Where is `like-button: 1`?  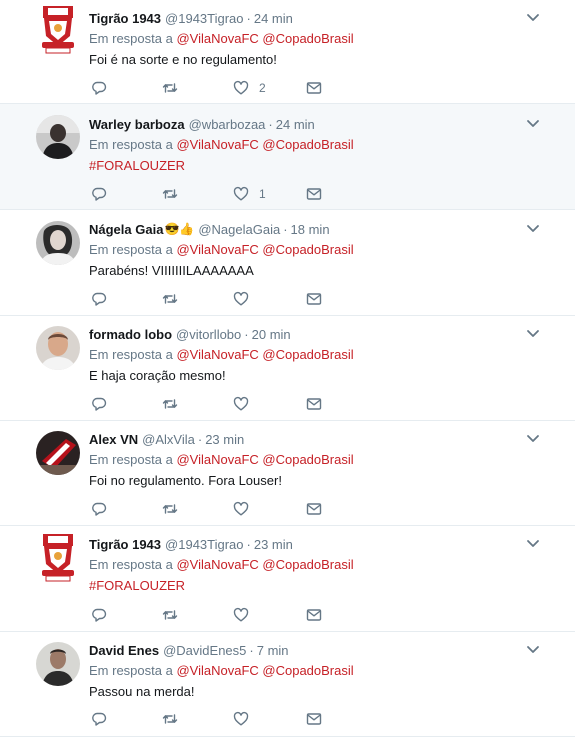
like-button: 1 is located at coordinates (249, 194).